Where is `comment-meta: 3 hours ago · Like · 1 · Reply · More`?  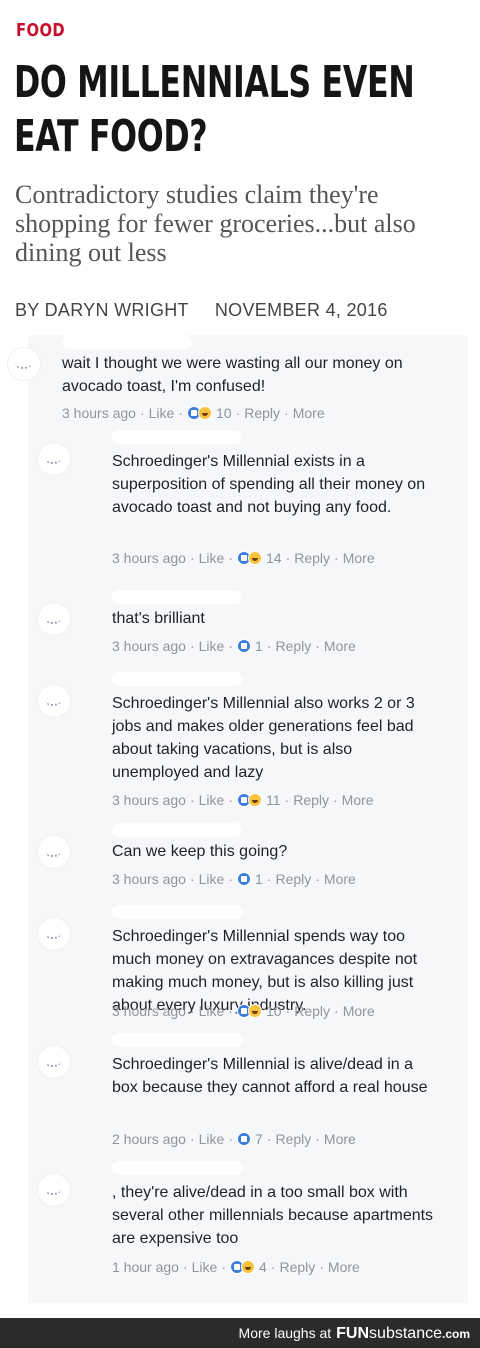 comment-meta: 3 hours ago · Like · 1 · Reply · More is located at coordinates (234, 879).